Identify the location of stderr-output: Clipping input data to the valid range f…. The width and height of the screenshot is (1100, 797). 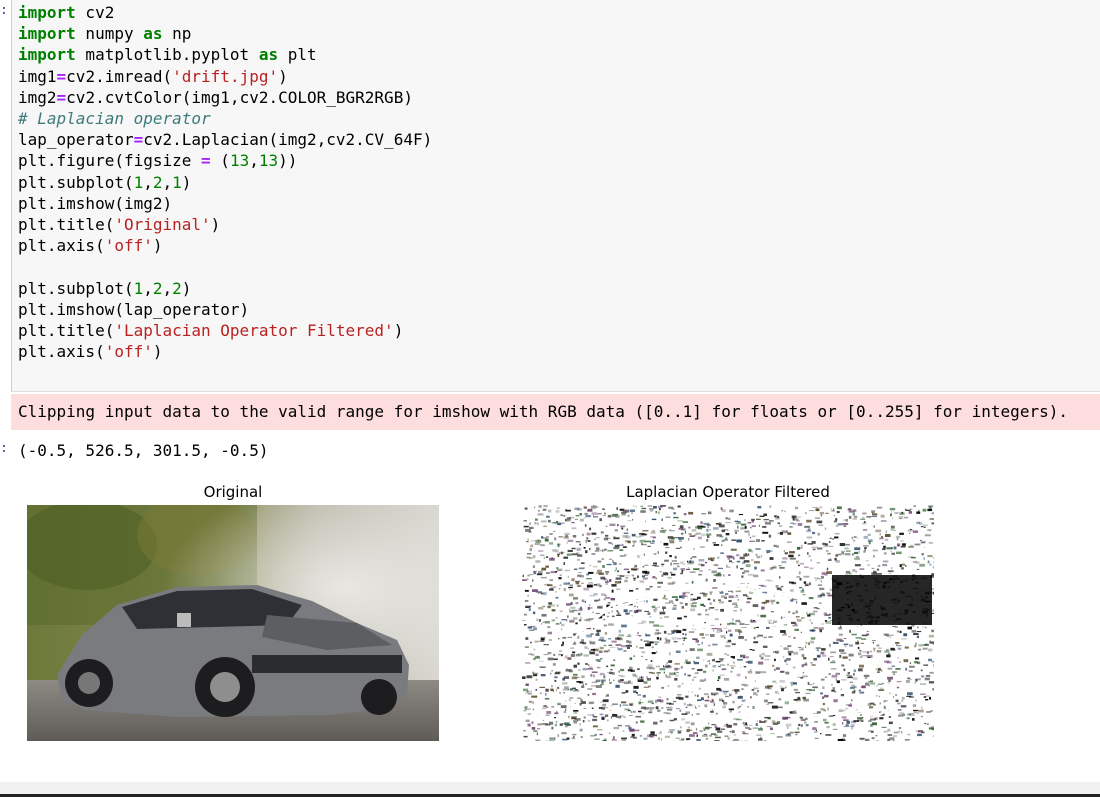
(555, 412).